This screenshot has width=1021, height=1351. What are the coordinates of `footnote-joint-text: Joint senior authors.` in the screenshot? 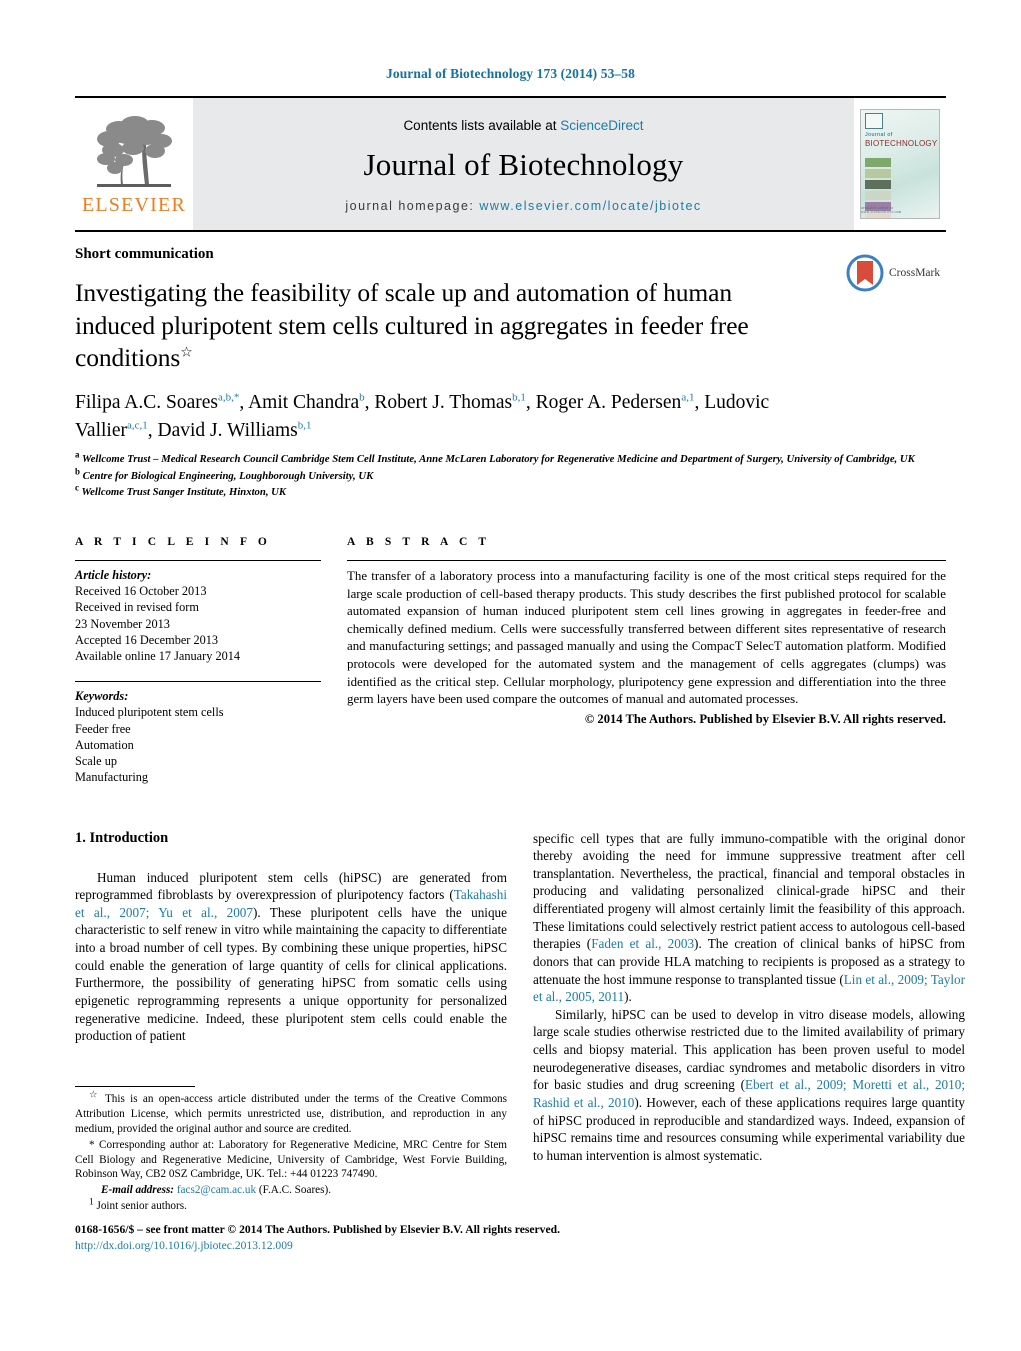 It's located at (141, 1206).